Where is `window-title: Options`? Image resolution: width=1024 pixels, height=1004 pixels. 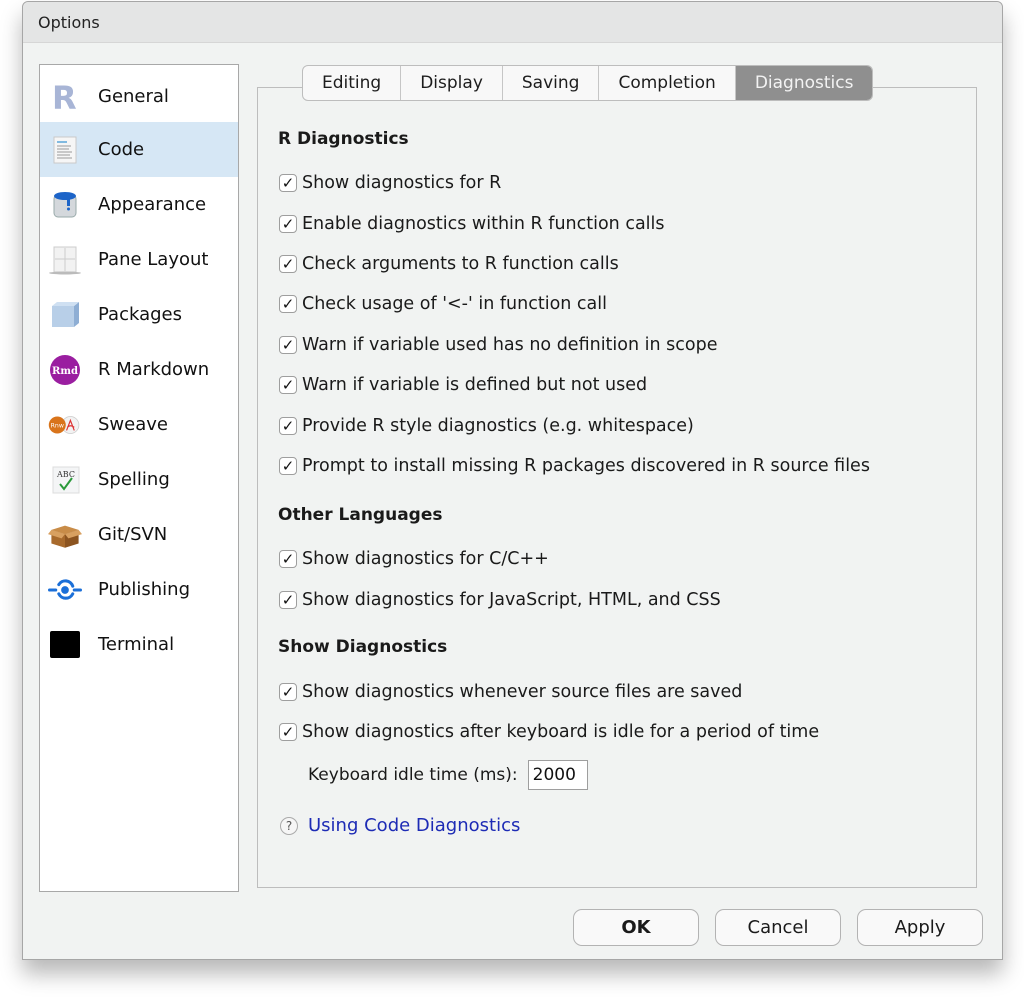 window-title: Options is located at coordinates (69, 22).